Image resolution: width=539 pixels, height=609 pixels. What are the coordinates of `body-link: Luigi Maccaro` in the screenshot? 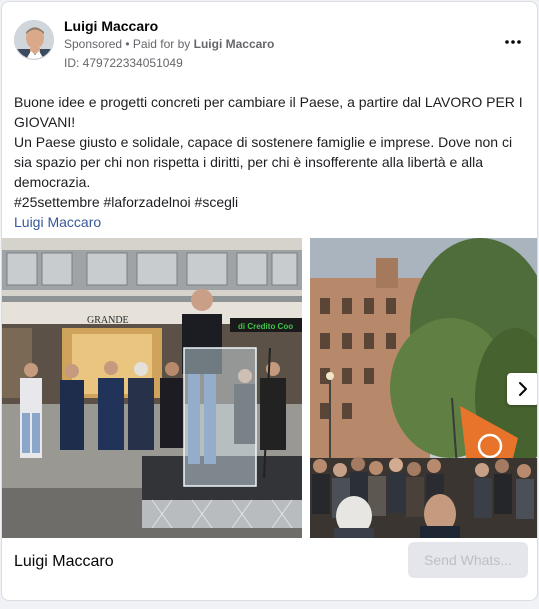 It's located at (57, 222).